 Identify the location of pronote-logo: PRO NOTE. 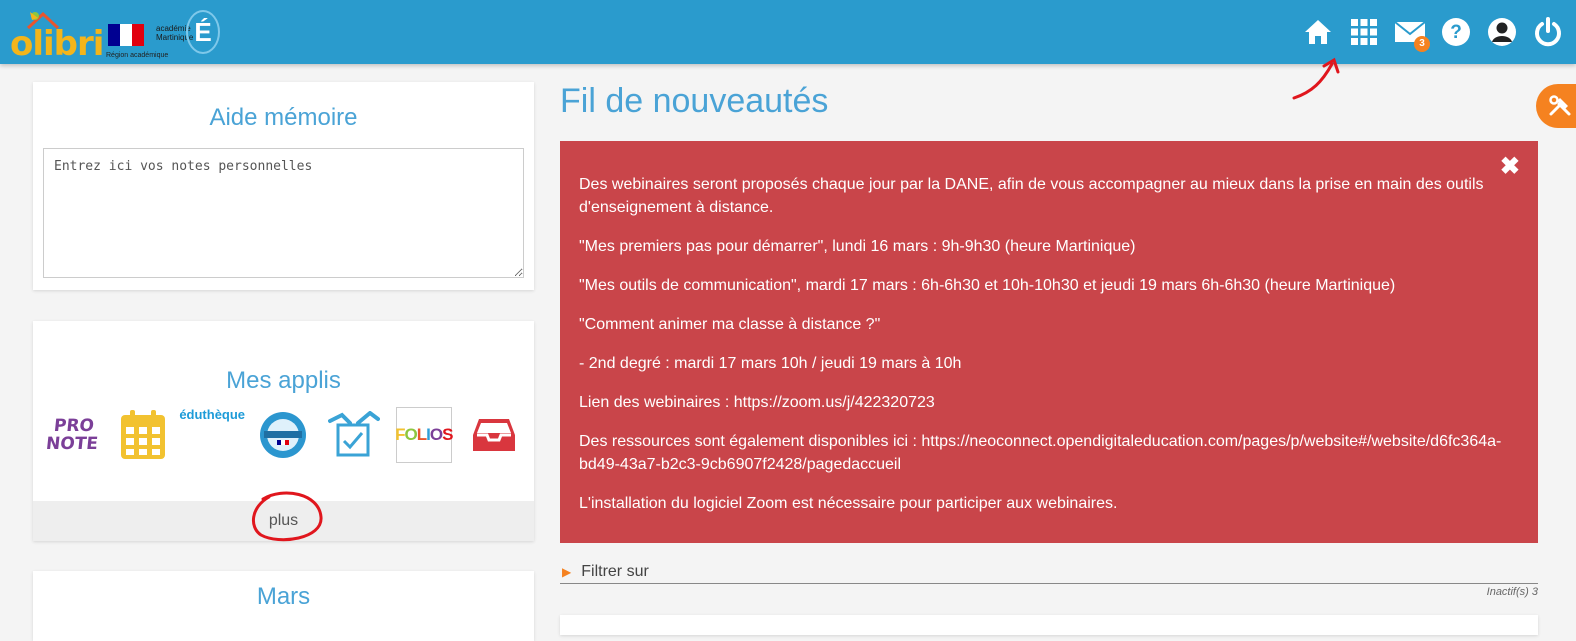
(72, 435).